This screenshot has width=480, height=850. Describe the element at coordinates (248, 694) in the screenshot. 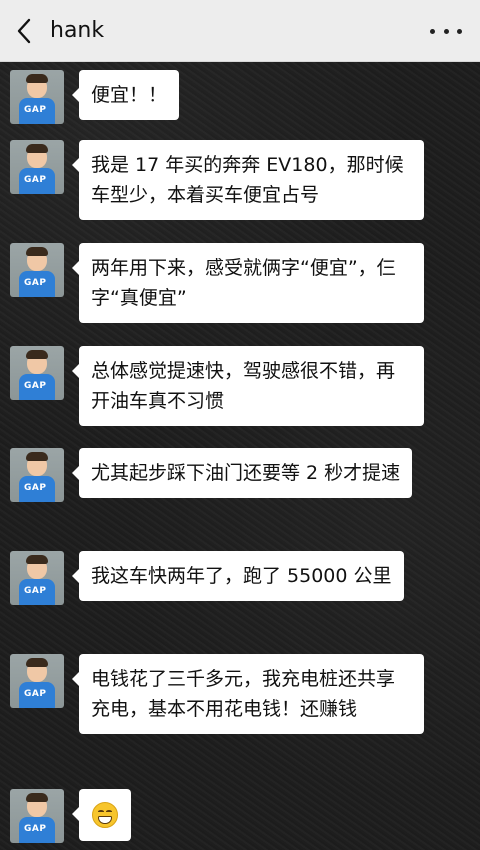

I see `message-bubble: 电钱花了三千多元，我充电桩还共享充电，基本不用花电钱！还赚钱` at that location.